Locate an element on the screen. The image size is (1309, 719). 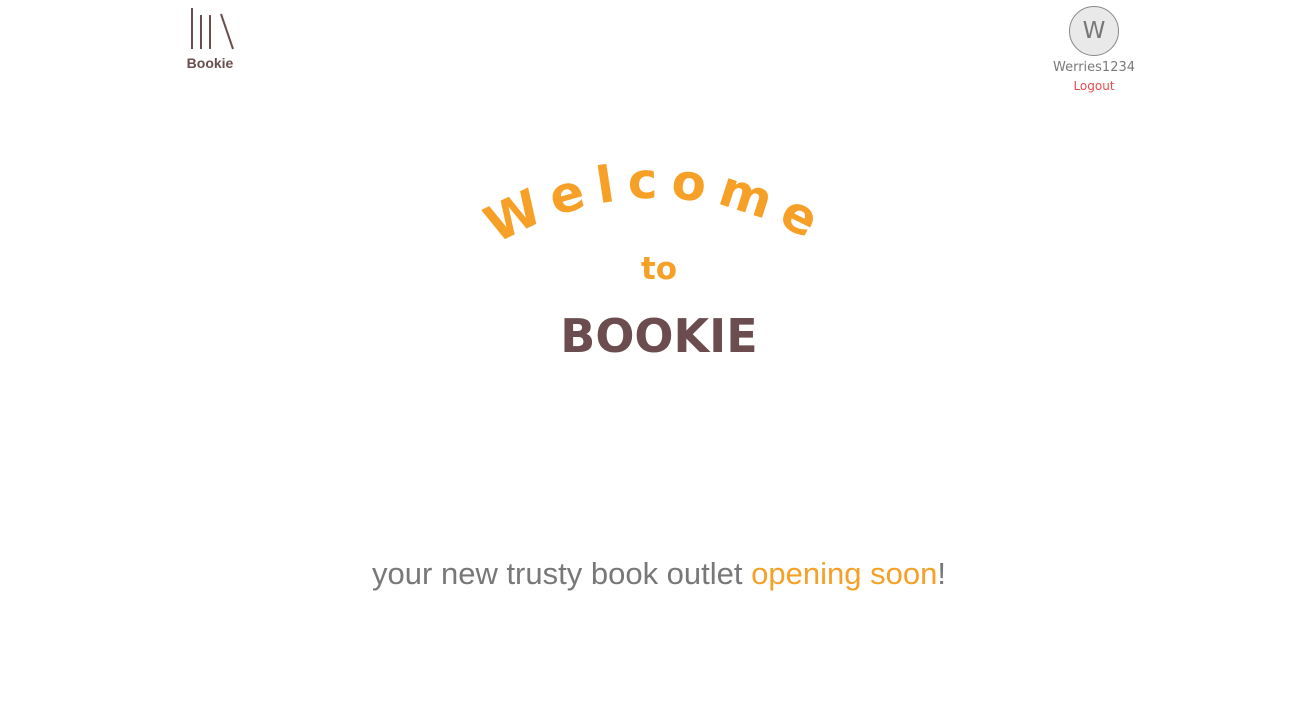
to-text: to is located at coordinates (659, 269).